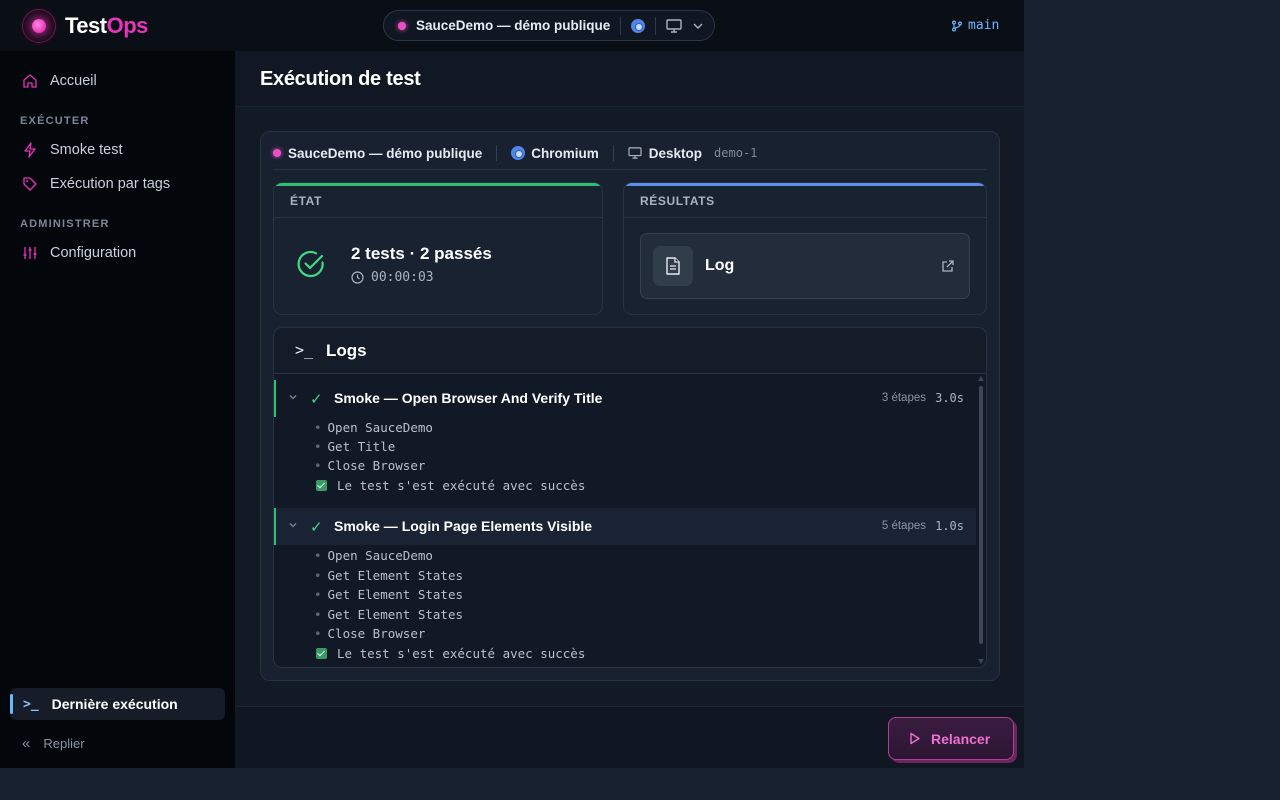 This screenshot has height=800, width=1280. What do you see at coordinates (114, 704) in the screenshot?
I see `sidebar-item-label: Dernière exécution` at bounding box center [114, 704].